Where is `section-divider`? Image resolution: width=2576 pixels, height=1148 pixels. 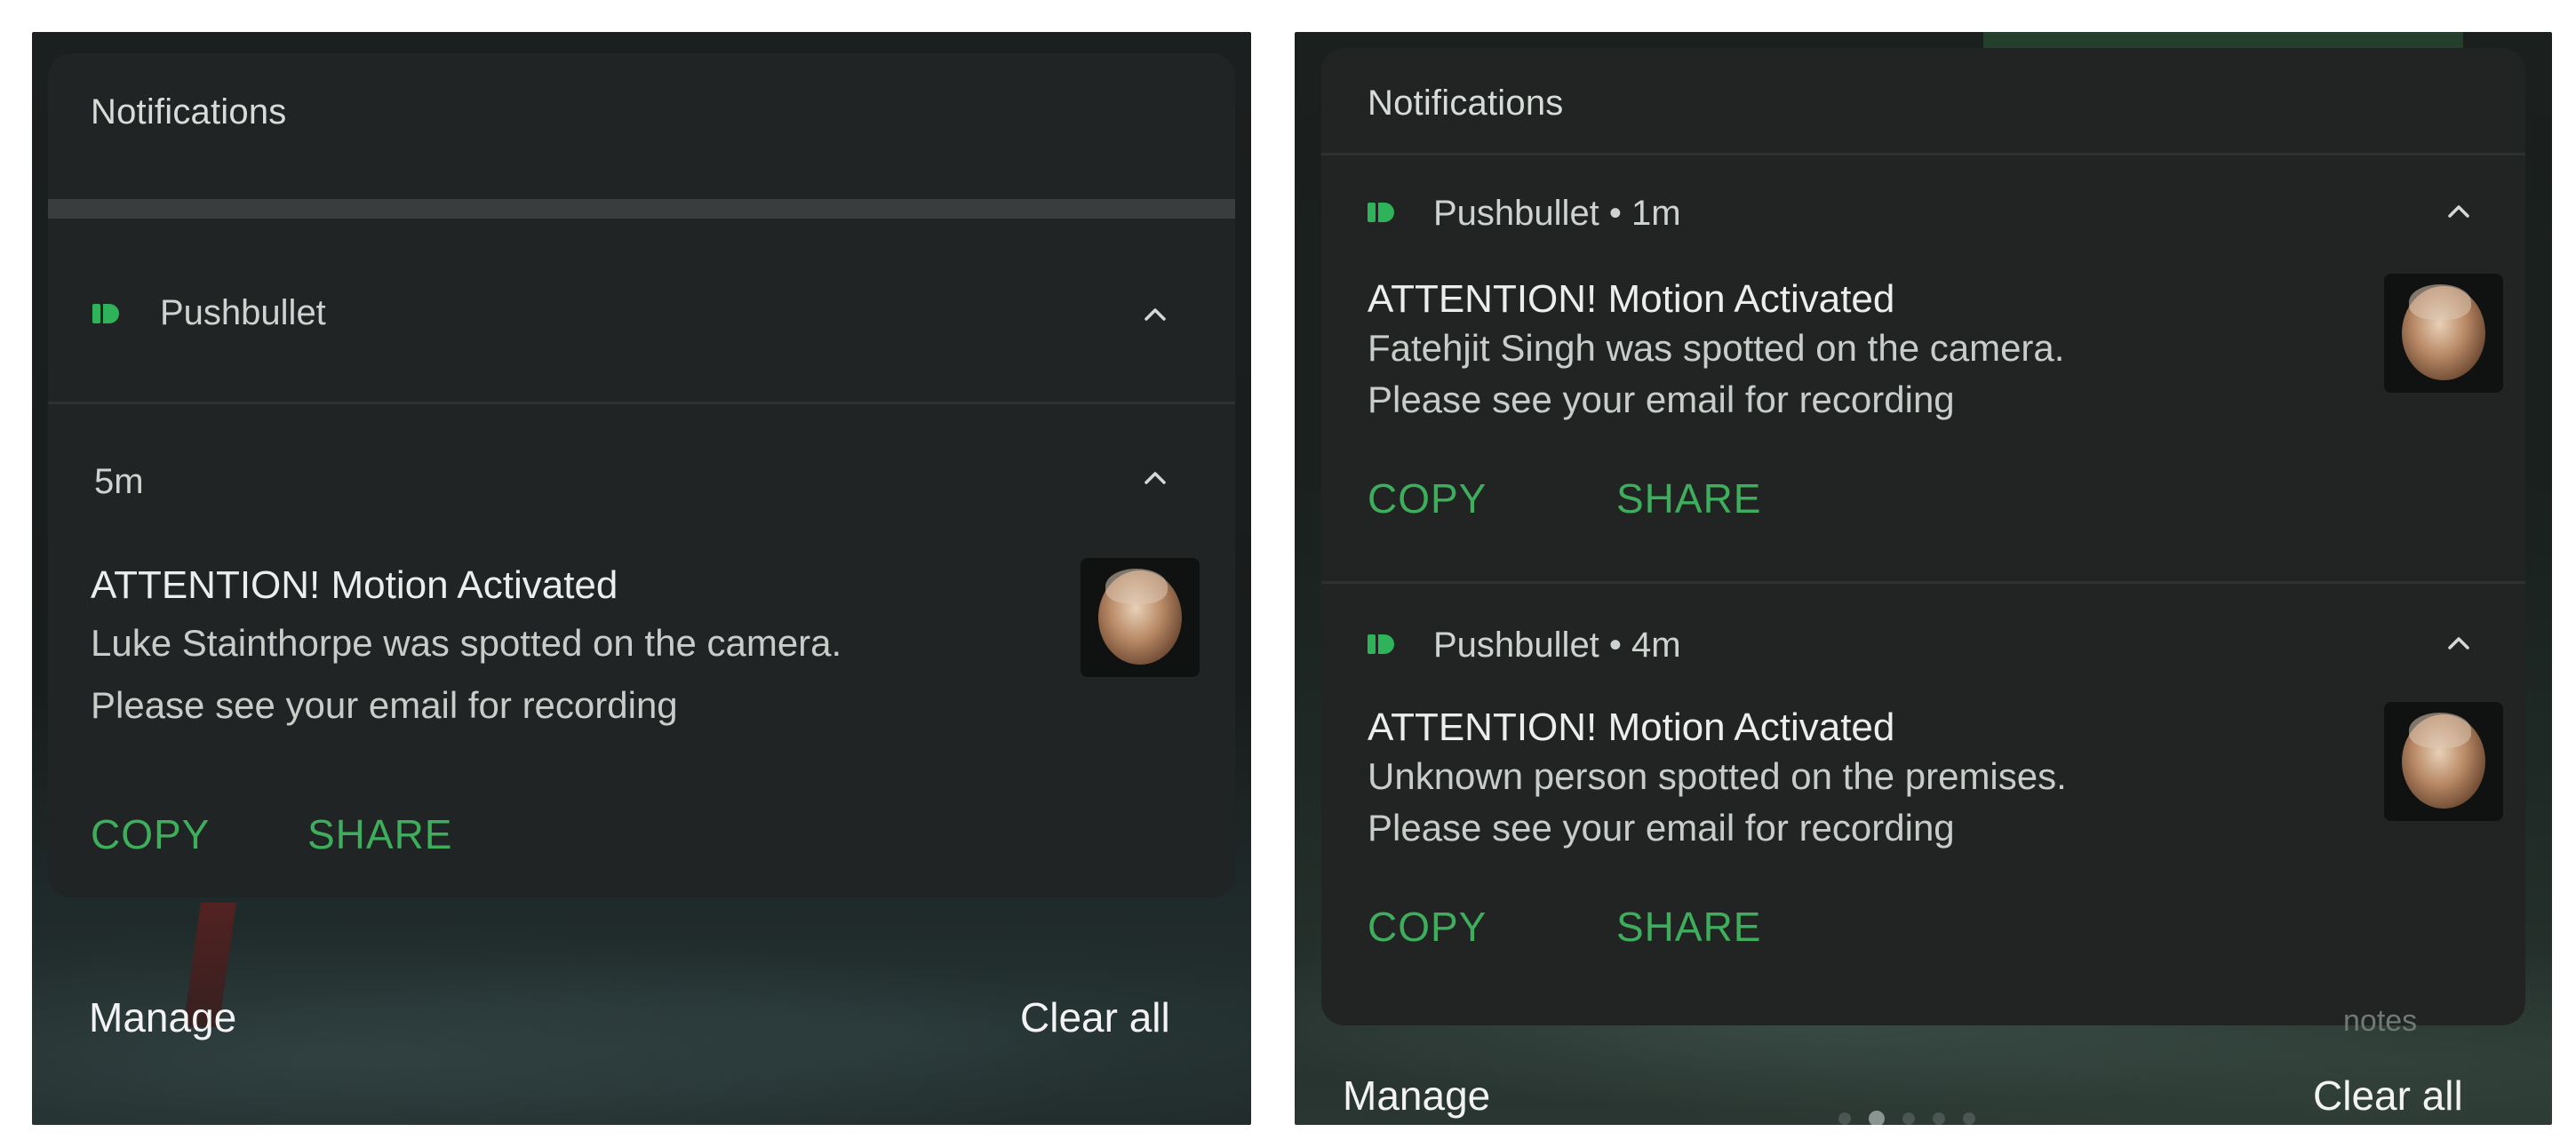
section-divider is located at coordinates (642, 209).